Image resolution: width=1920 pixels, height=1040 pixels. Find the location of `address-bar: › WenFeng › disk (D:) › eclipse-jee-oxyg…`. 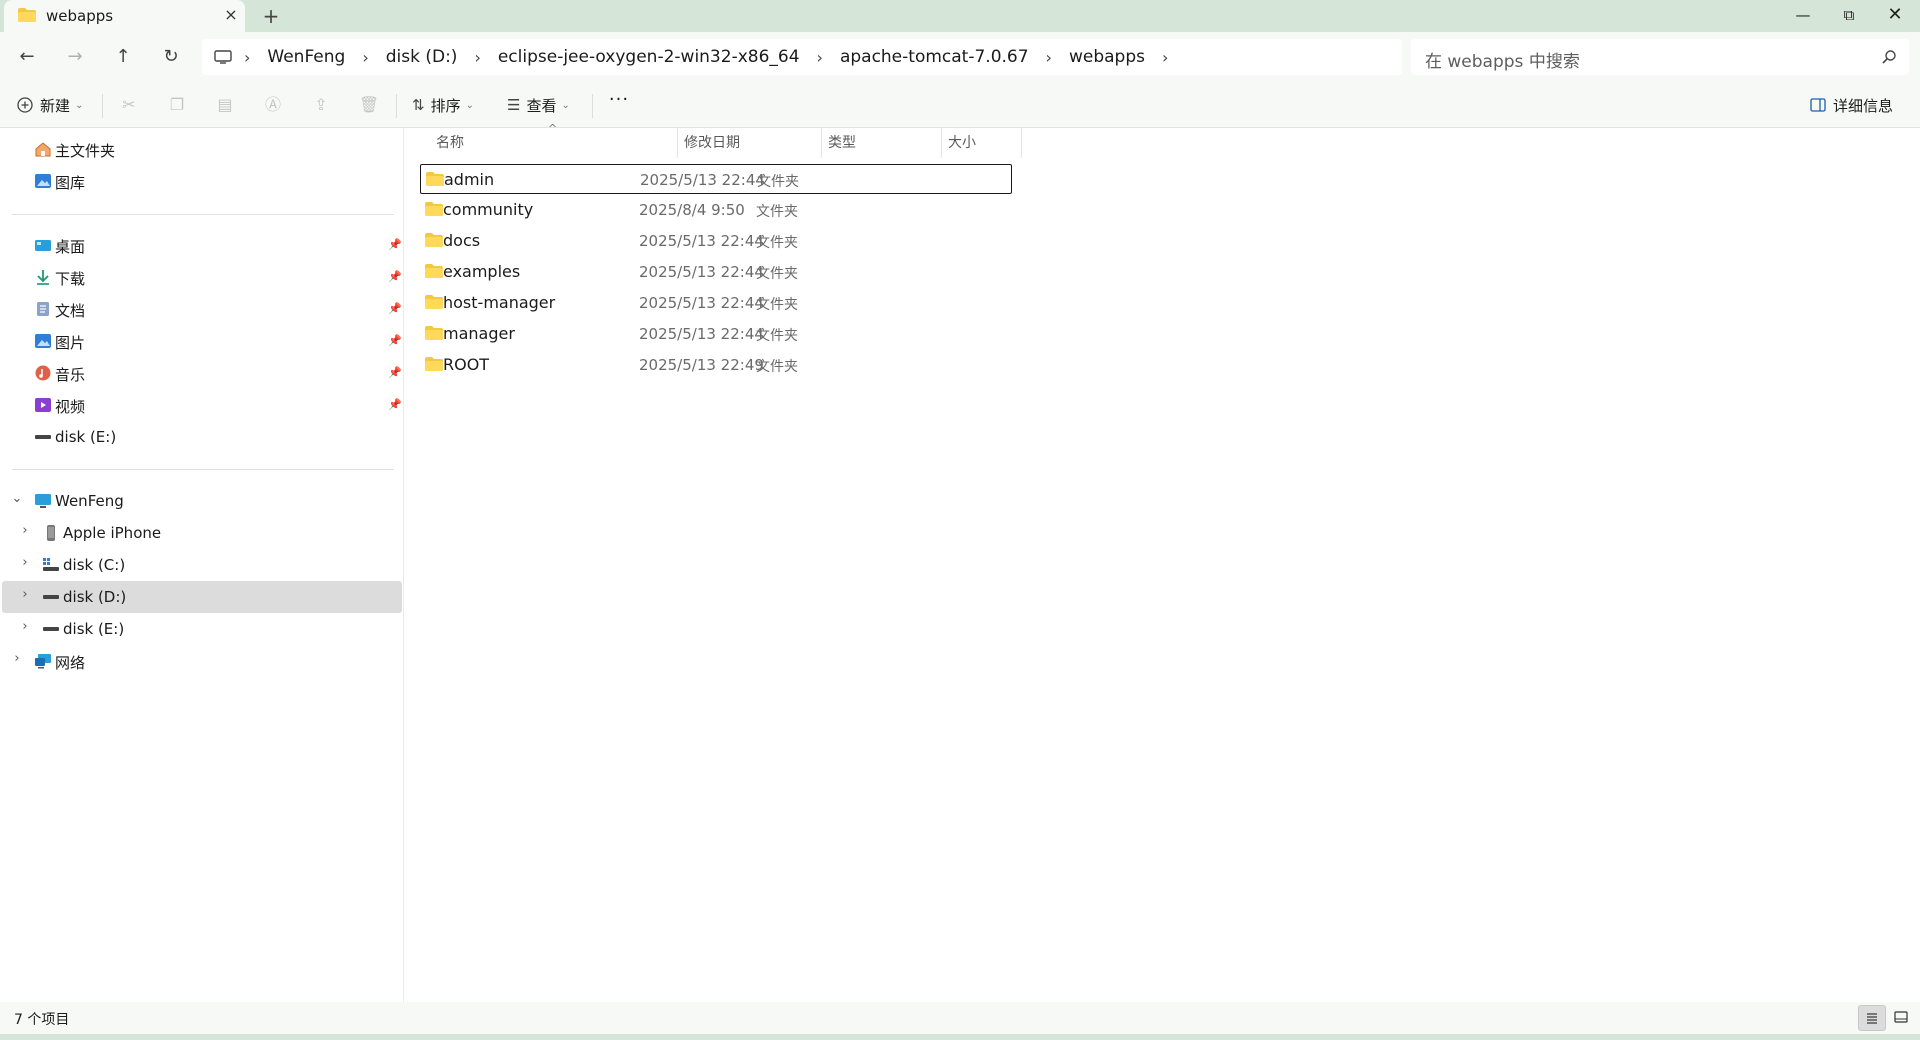

address-bar: › WenFeng › disk (D:) › eclipse-jee-oxyg… is located at coordinates (802, 57).